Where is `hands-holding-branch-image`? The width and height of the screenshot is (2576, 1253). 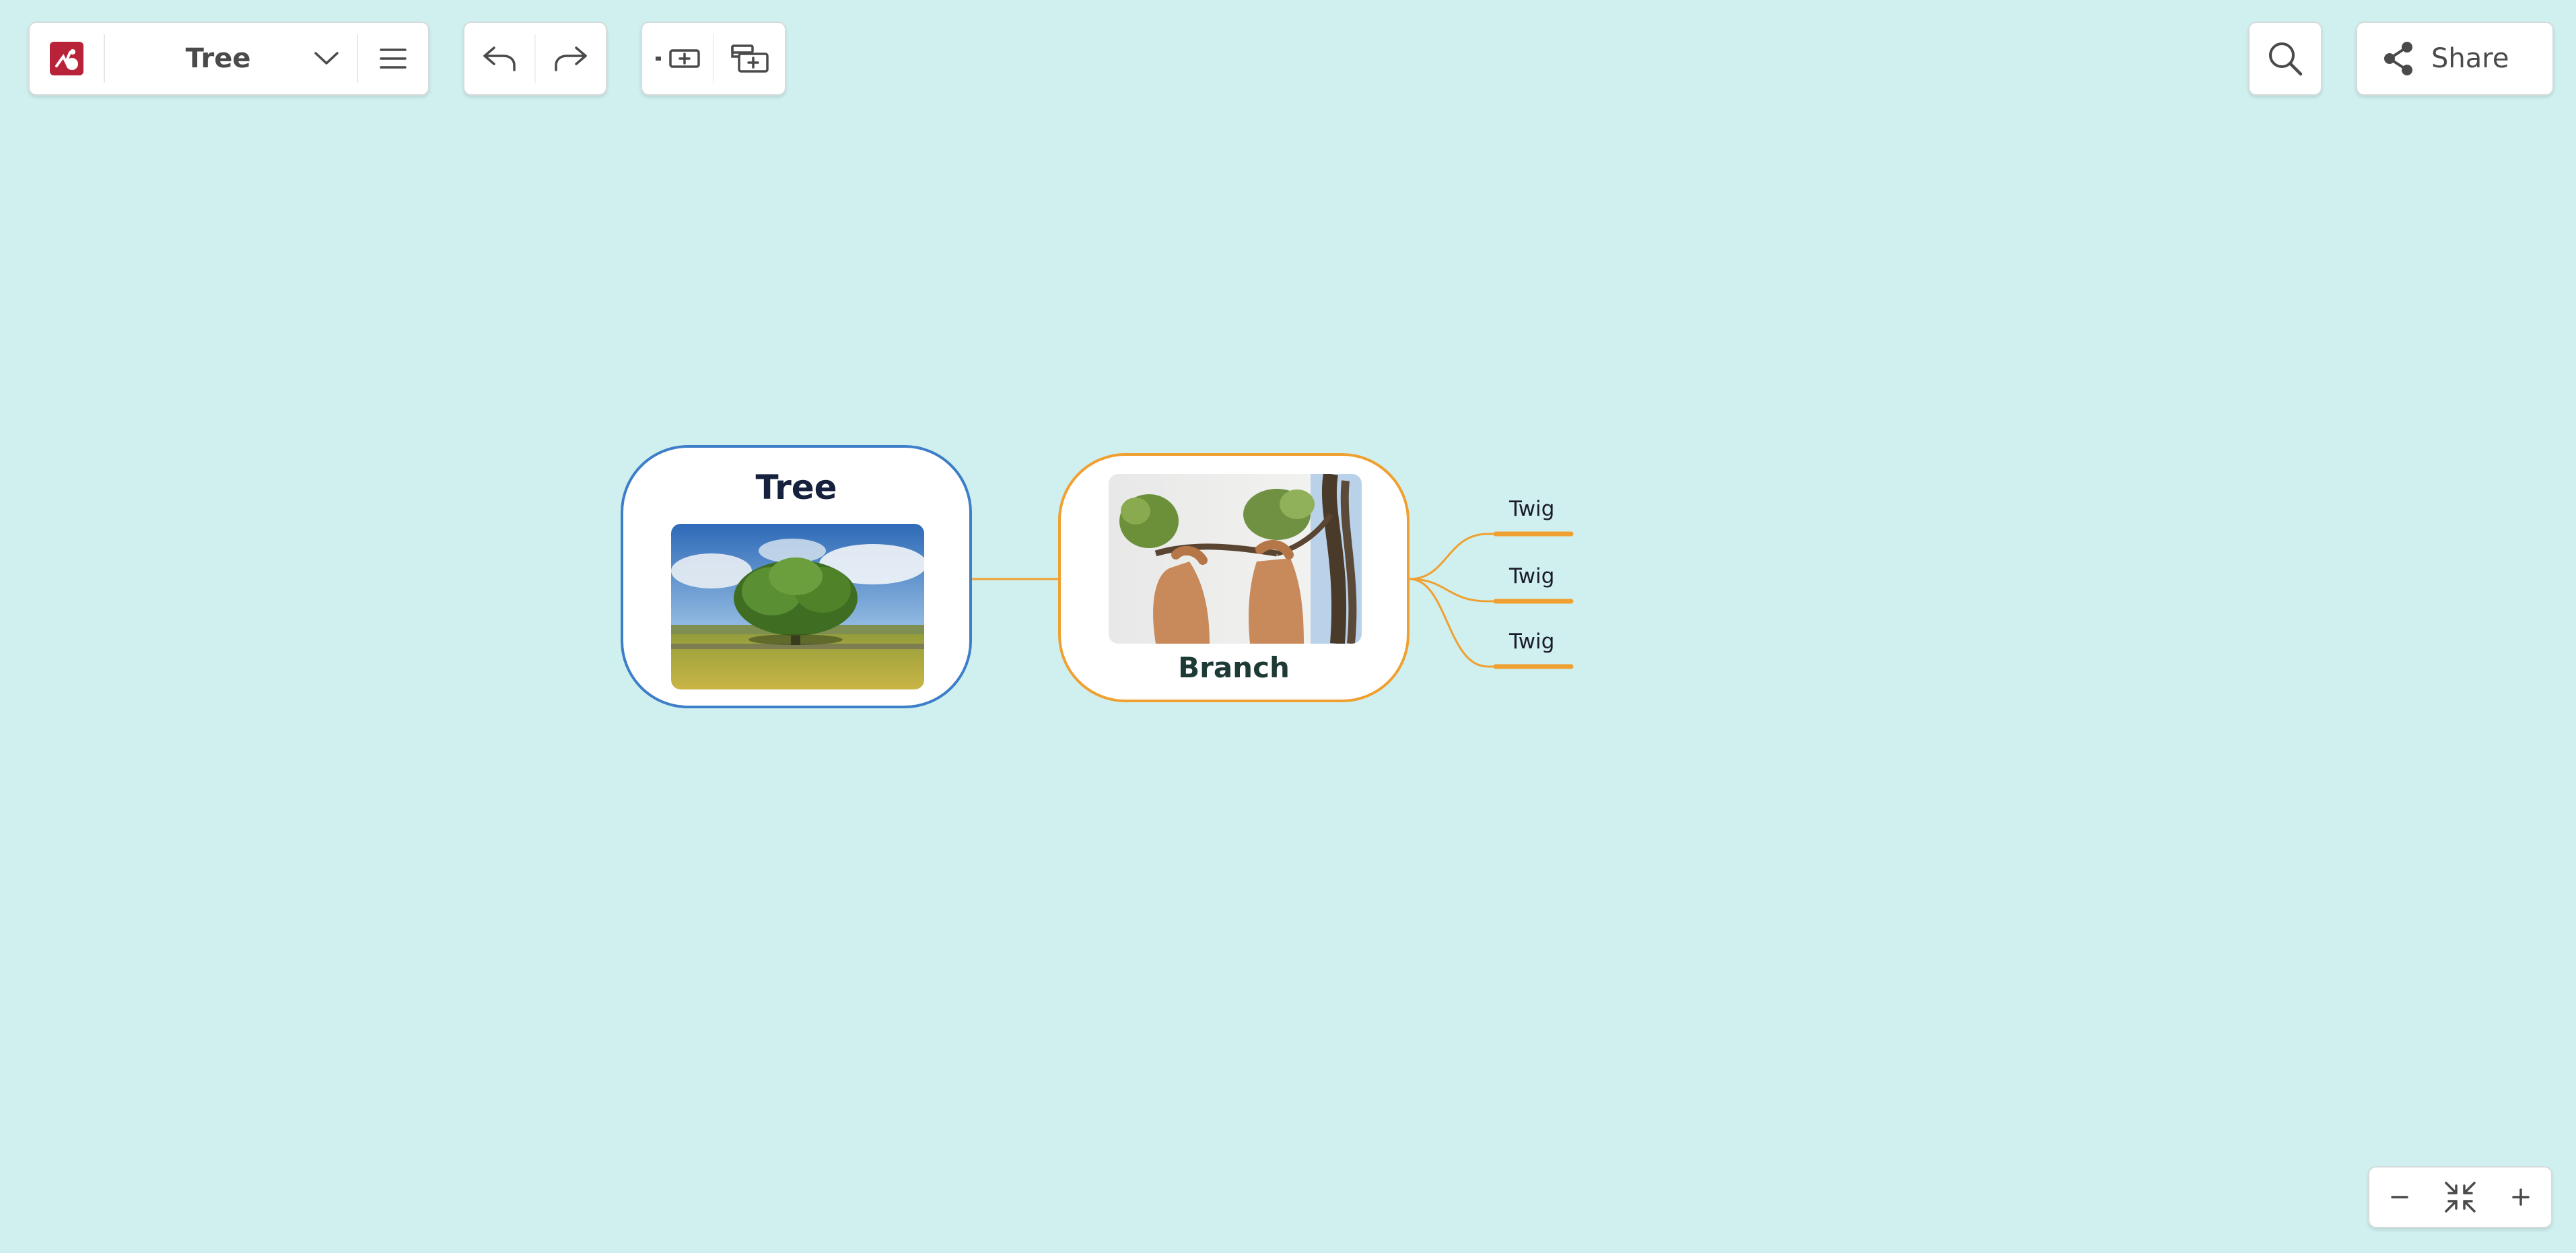 hands-holding-branch-image is located at coordinates (1235, 559).